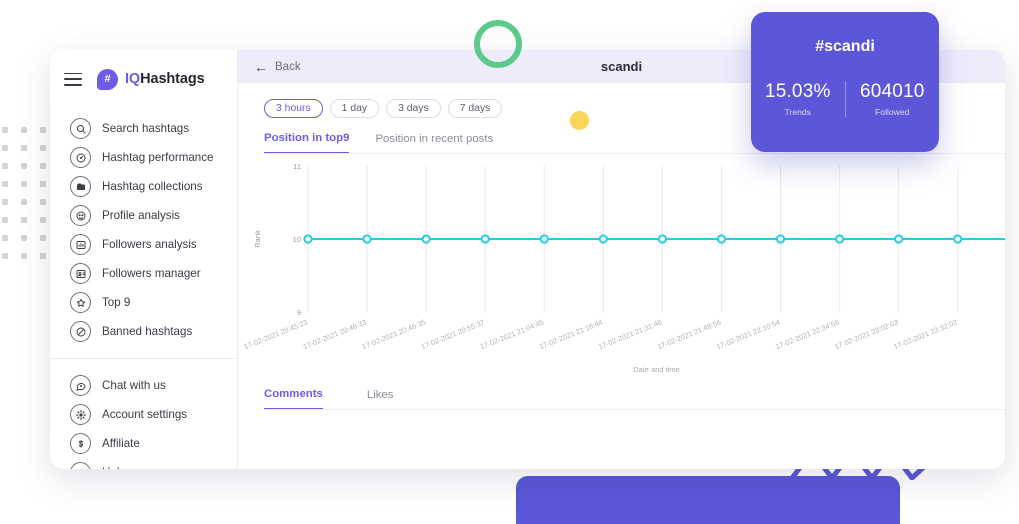  I want to click on hamburger-menu-icon, so click(73, 79).